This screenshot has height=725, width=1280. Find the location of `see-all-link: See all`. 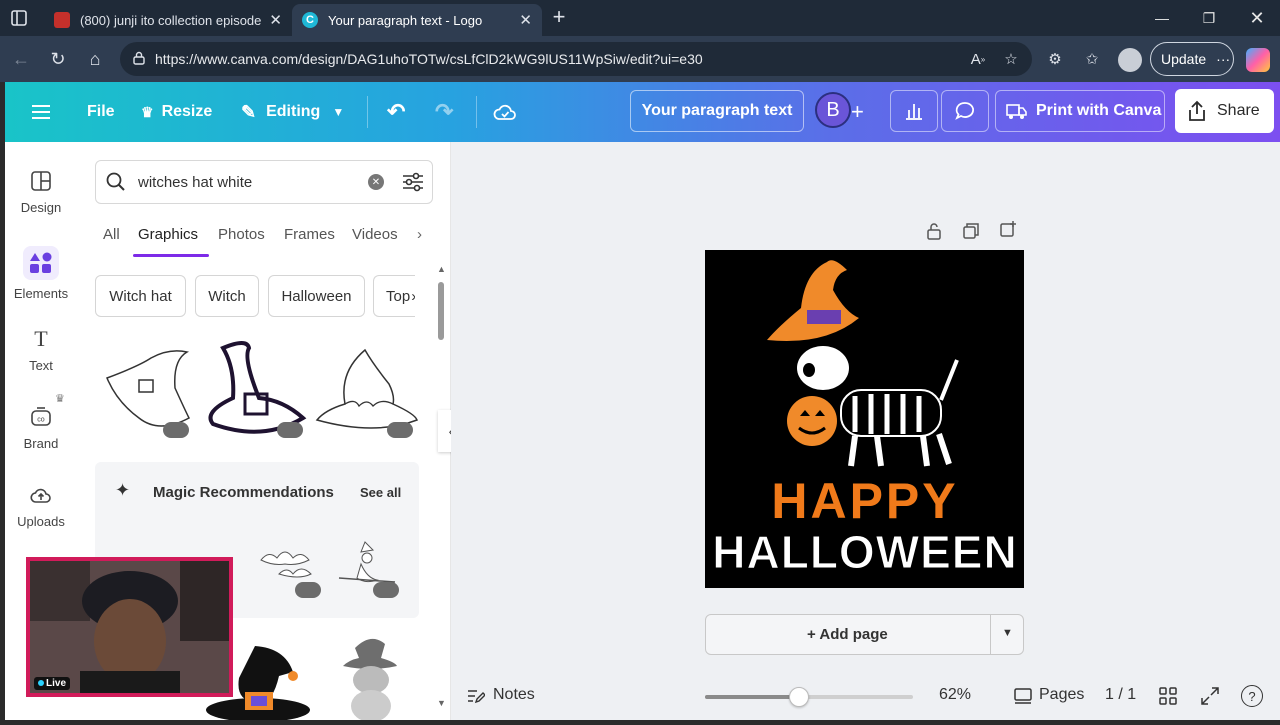

see-all-link: See all is located at coordinates (380, 492).